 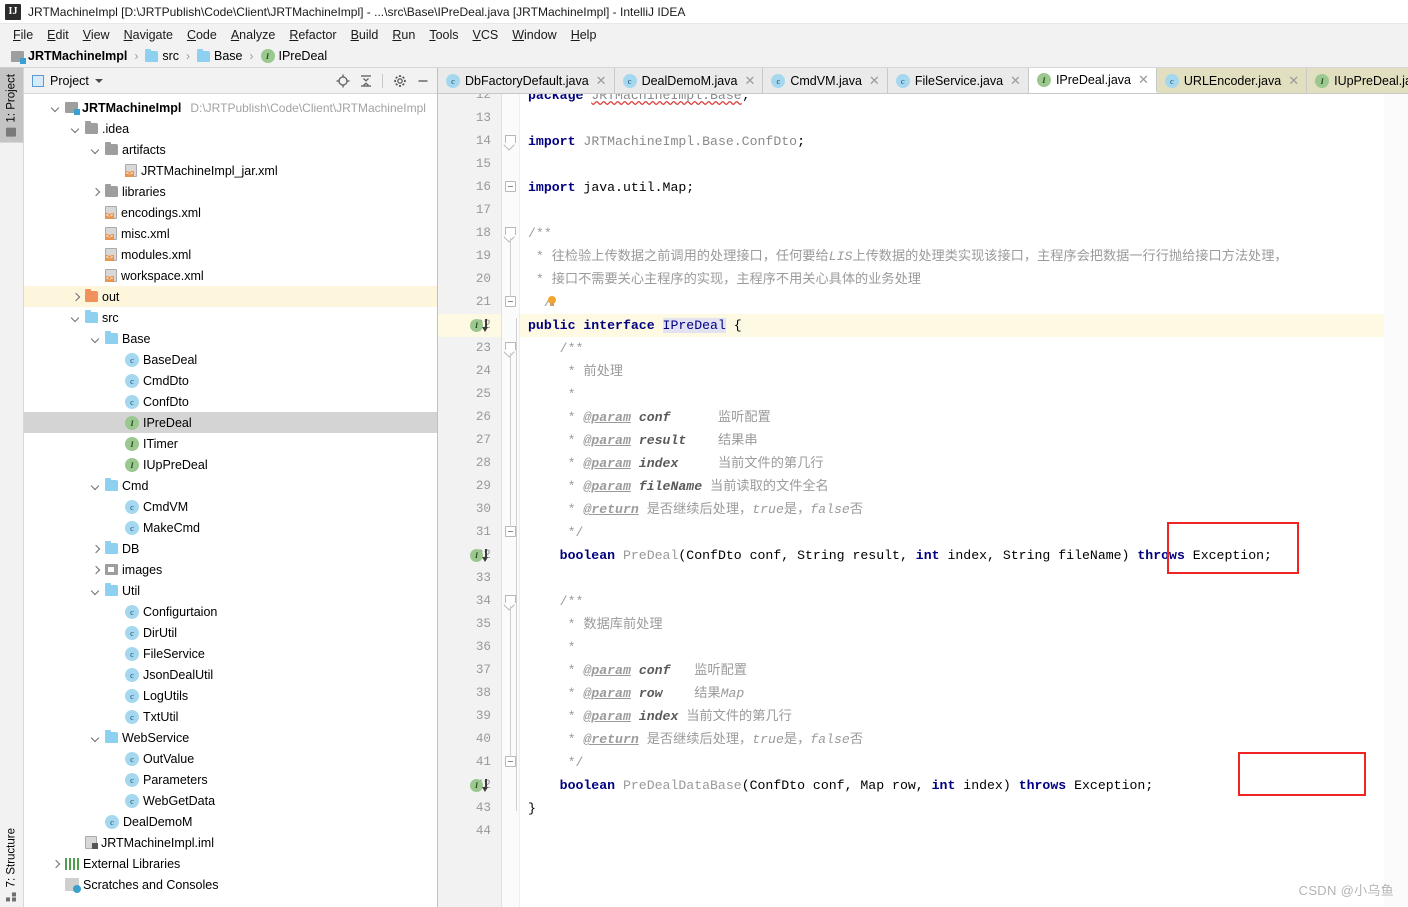 I want to click on tool-window-button-structure: 7: Structure, so click(x=11, y=864).